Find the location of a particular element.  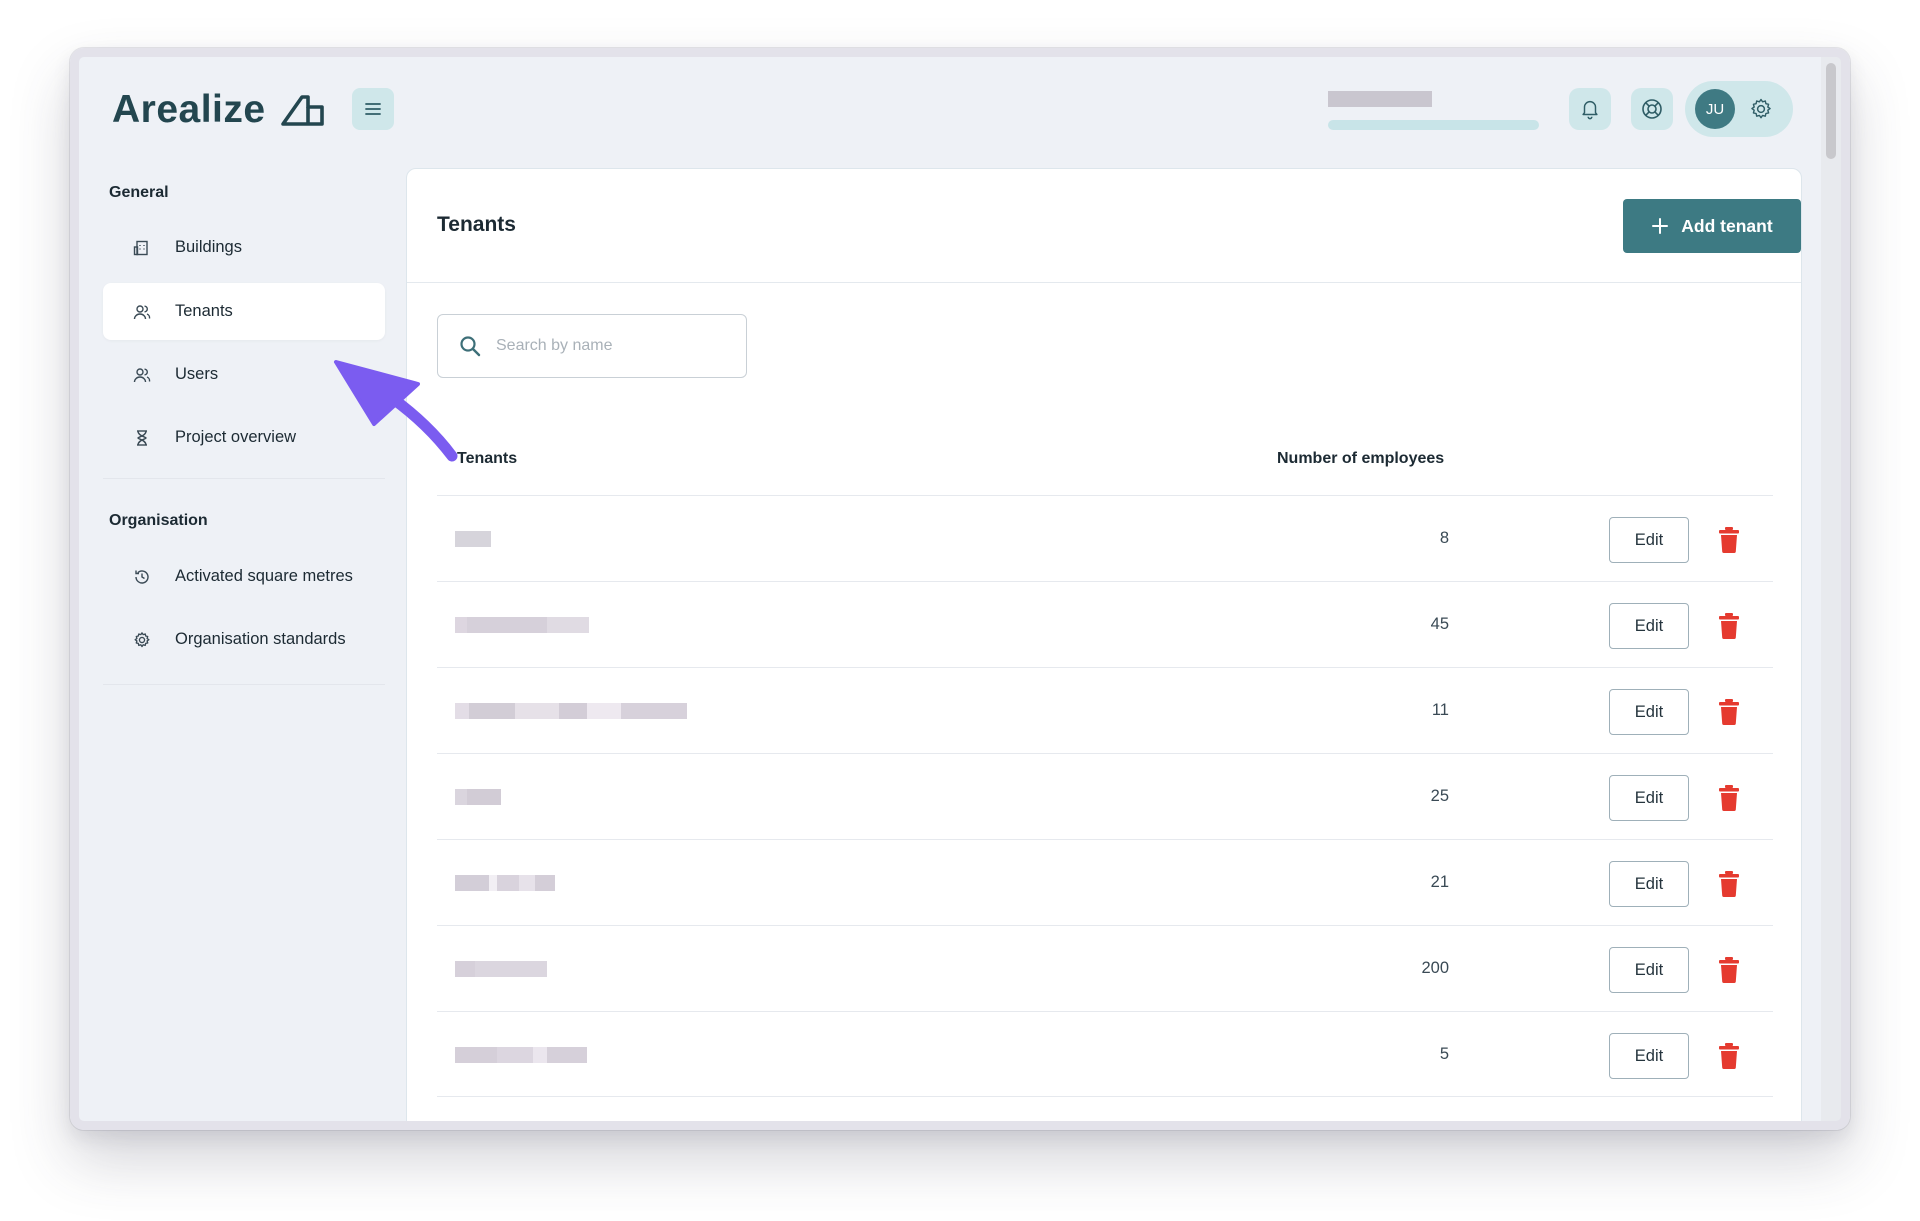

add-tenant-button: Add tenant is located at coordinates (1712, 226).